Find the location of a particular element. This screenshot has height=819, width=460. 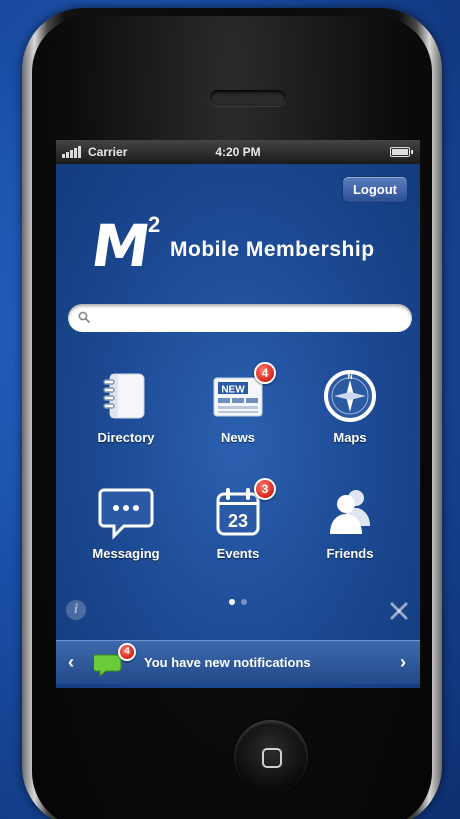

directory-label: Directory is located at coordinates (126, 437).